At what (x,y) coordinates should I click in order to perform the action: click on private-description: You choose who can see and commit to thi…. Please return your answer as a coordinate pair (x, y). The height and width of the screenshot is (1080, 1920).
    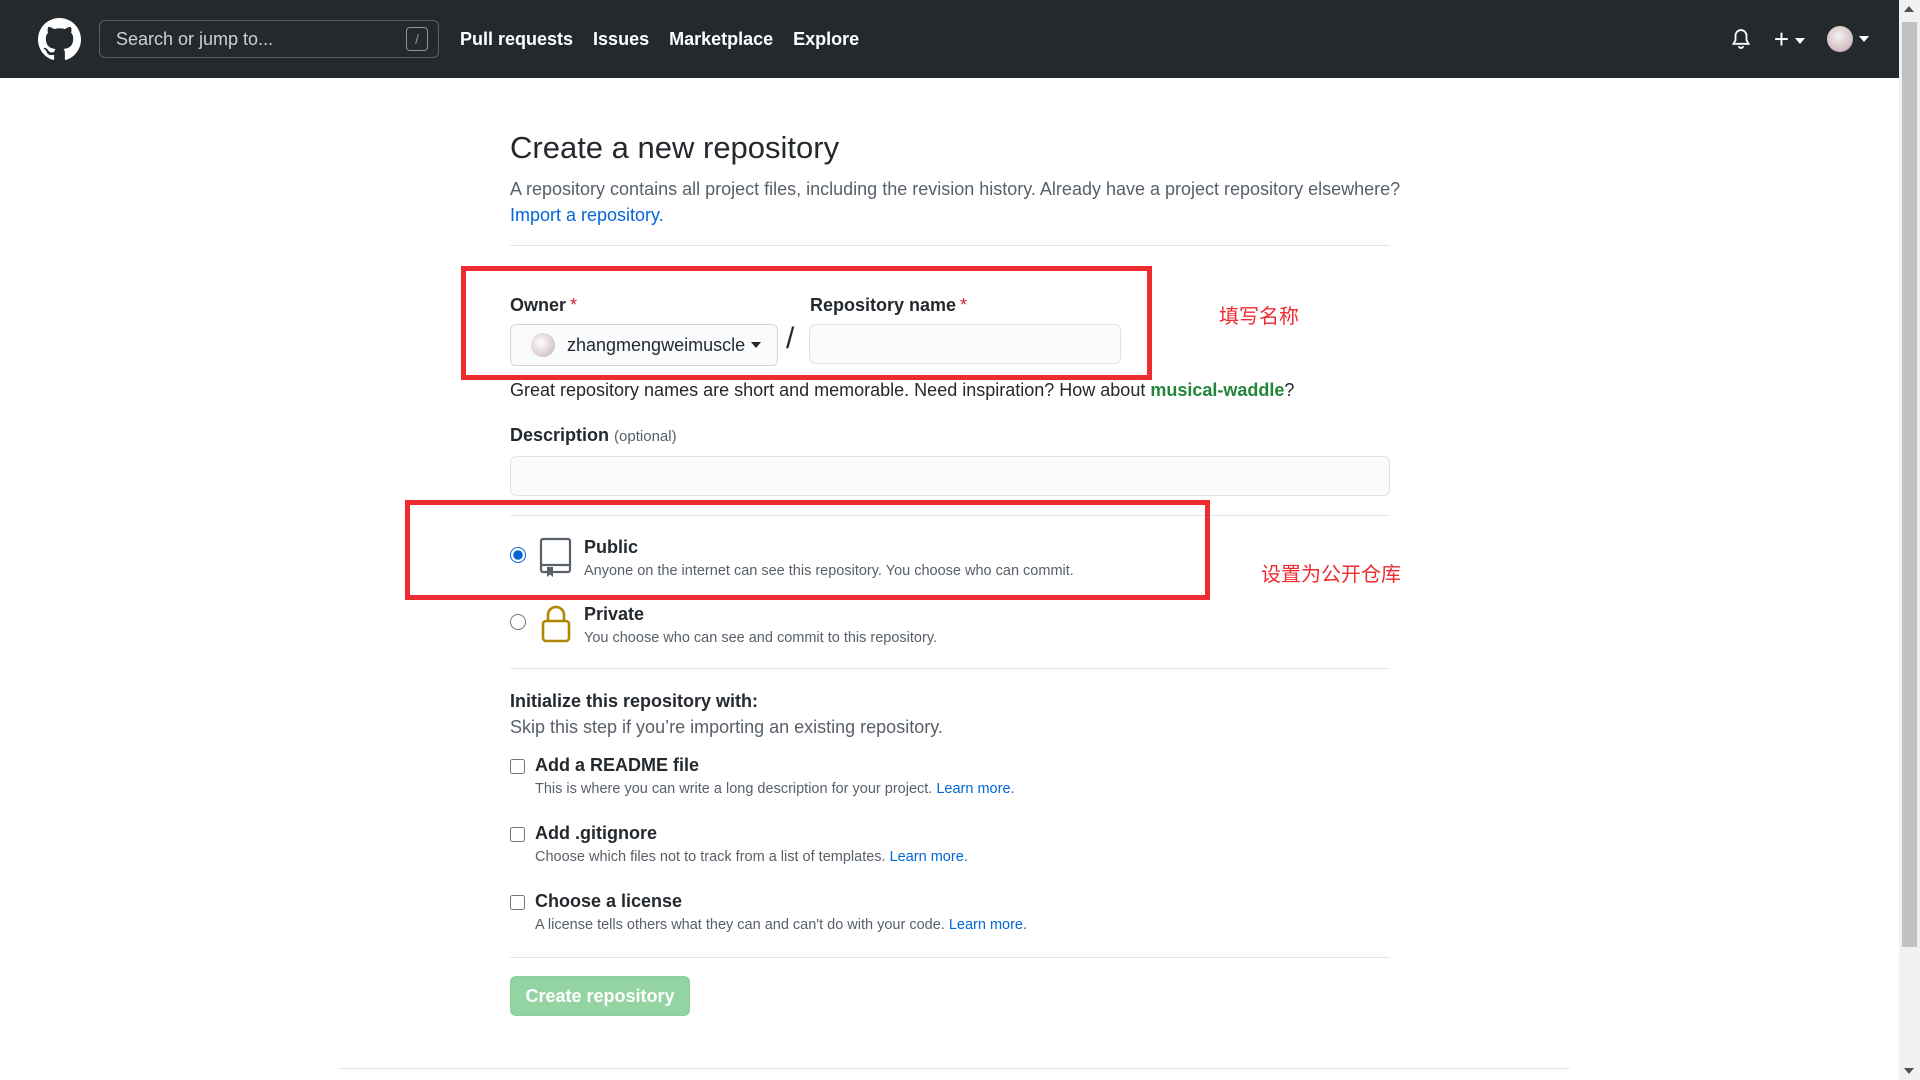
    Looking at the image, I should click on (761, 638).